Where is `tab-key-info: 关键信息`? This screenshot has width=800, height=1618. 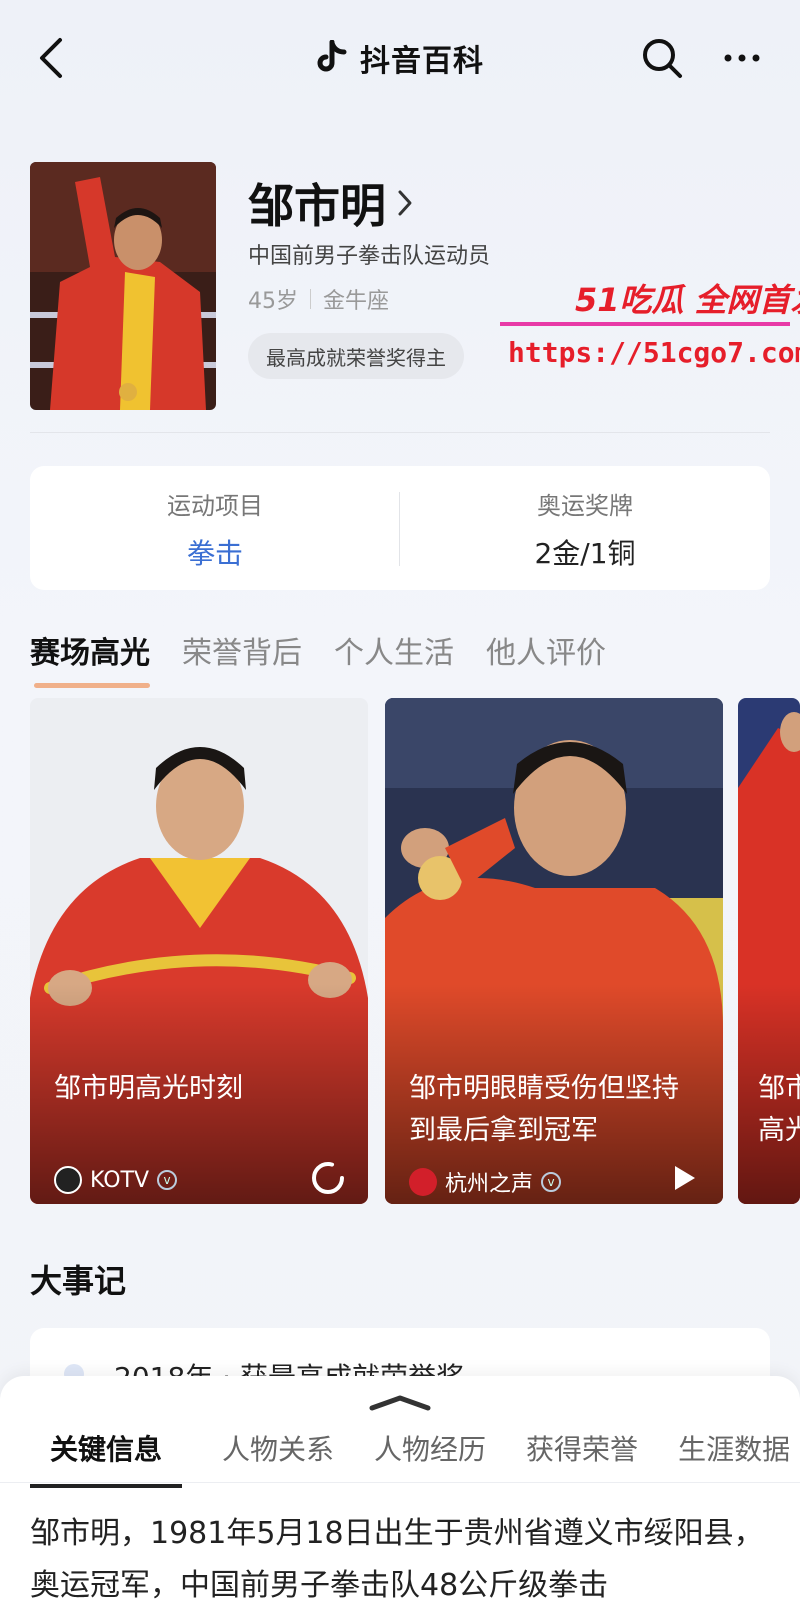
tab-key-info: 关键信息 is located at coordinates (106, 1458).